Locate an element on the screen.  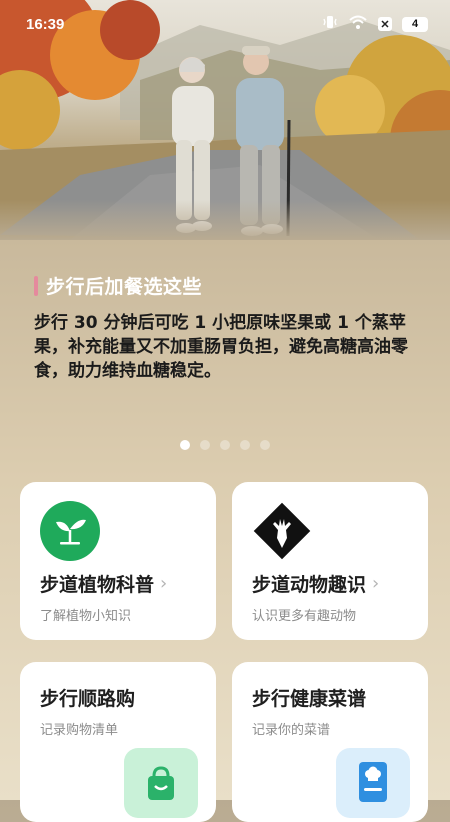
battery-icon: 4 is located at coordinates (415, 24).